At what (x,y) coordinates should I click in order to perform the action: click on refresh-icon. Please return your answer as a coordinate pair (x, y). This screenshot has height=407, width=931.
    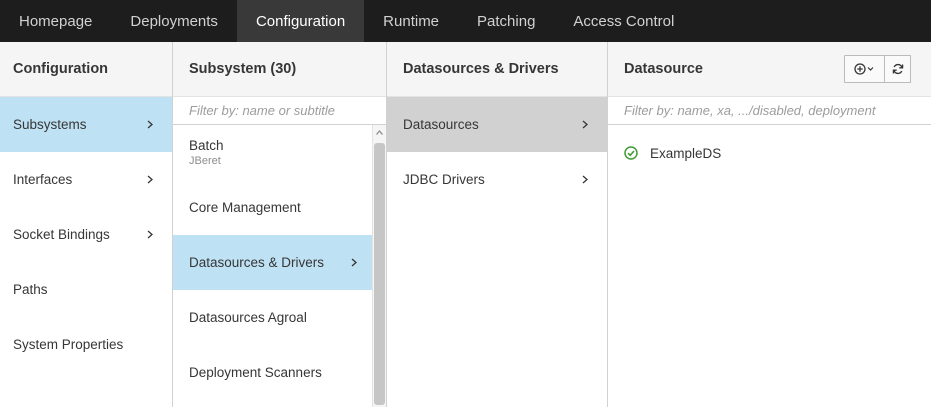
    Looking at the image, I should click on (897, 69).